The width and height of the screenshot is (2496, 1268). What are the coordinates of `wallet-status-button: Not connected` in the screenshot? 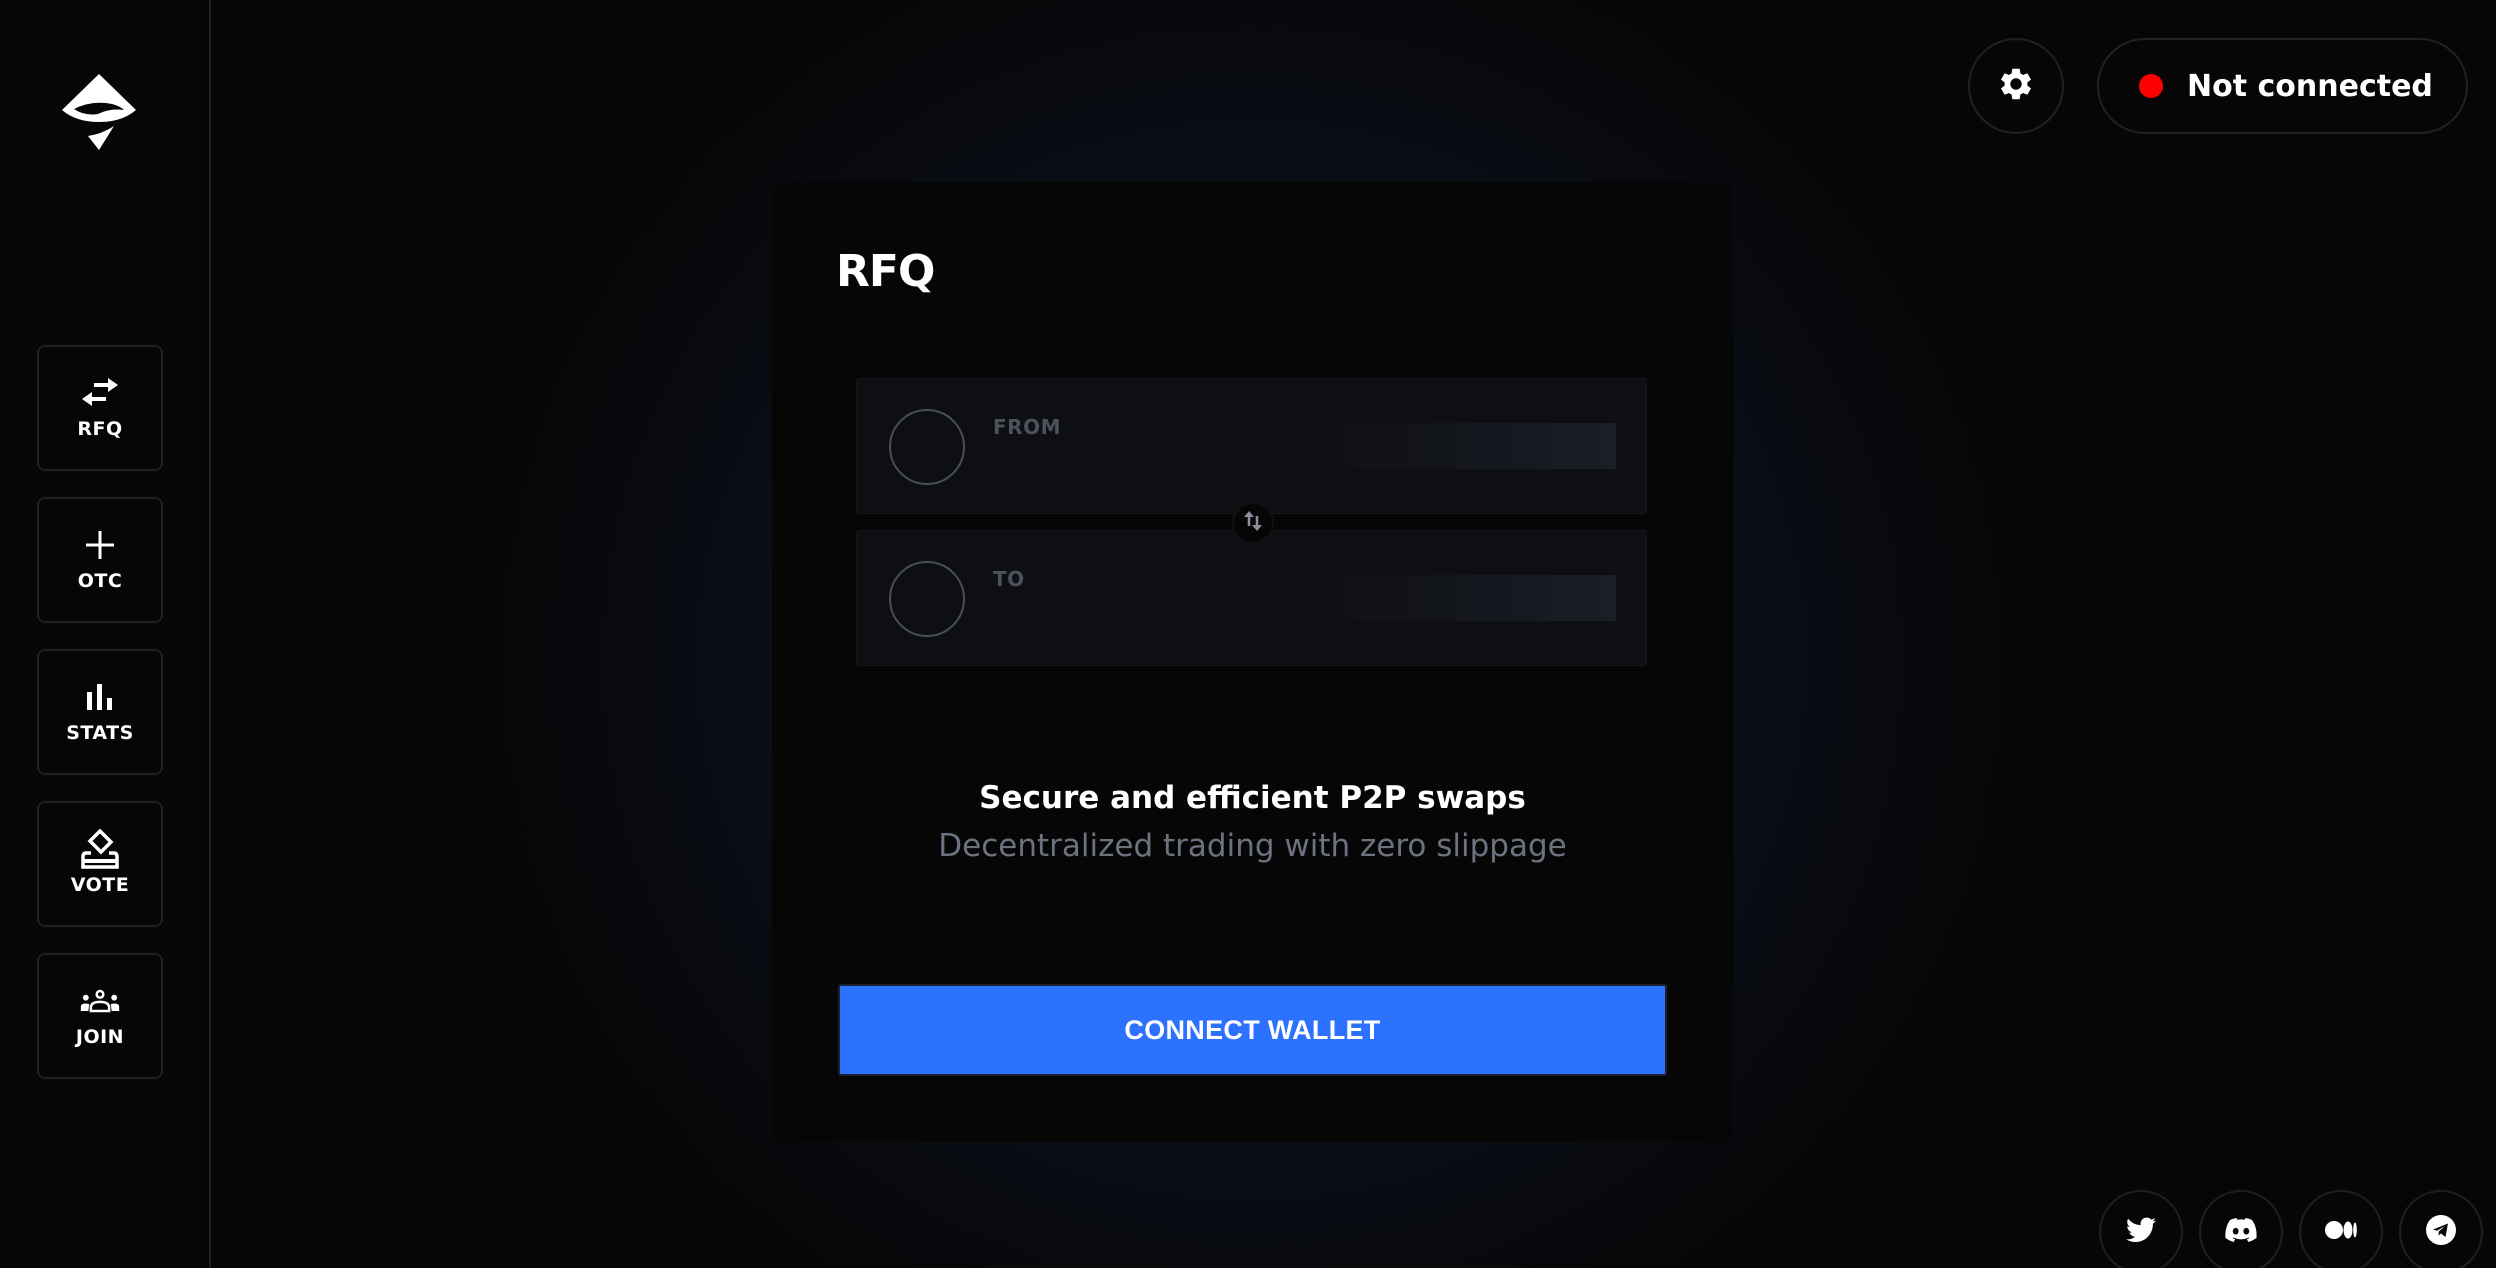 It's located at (2282, 86).